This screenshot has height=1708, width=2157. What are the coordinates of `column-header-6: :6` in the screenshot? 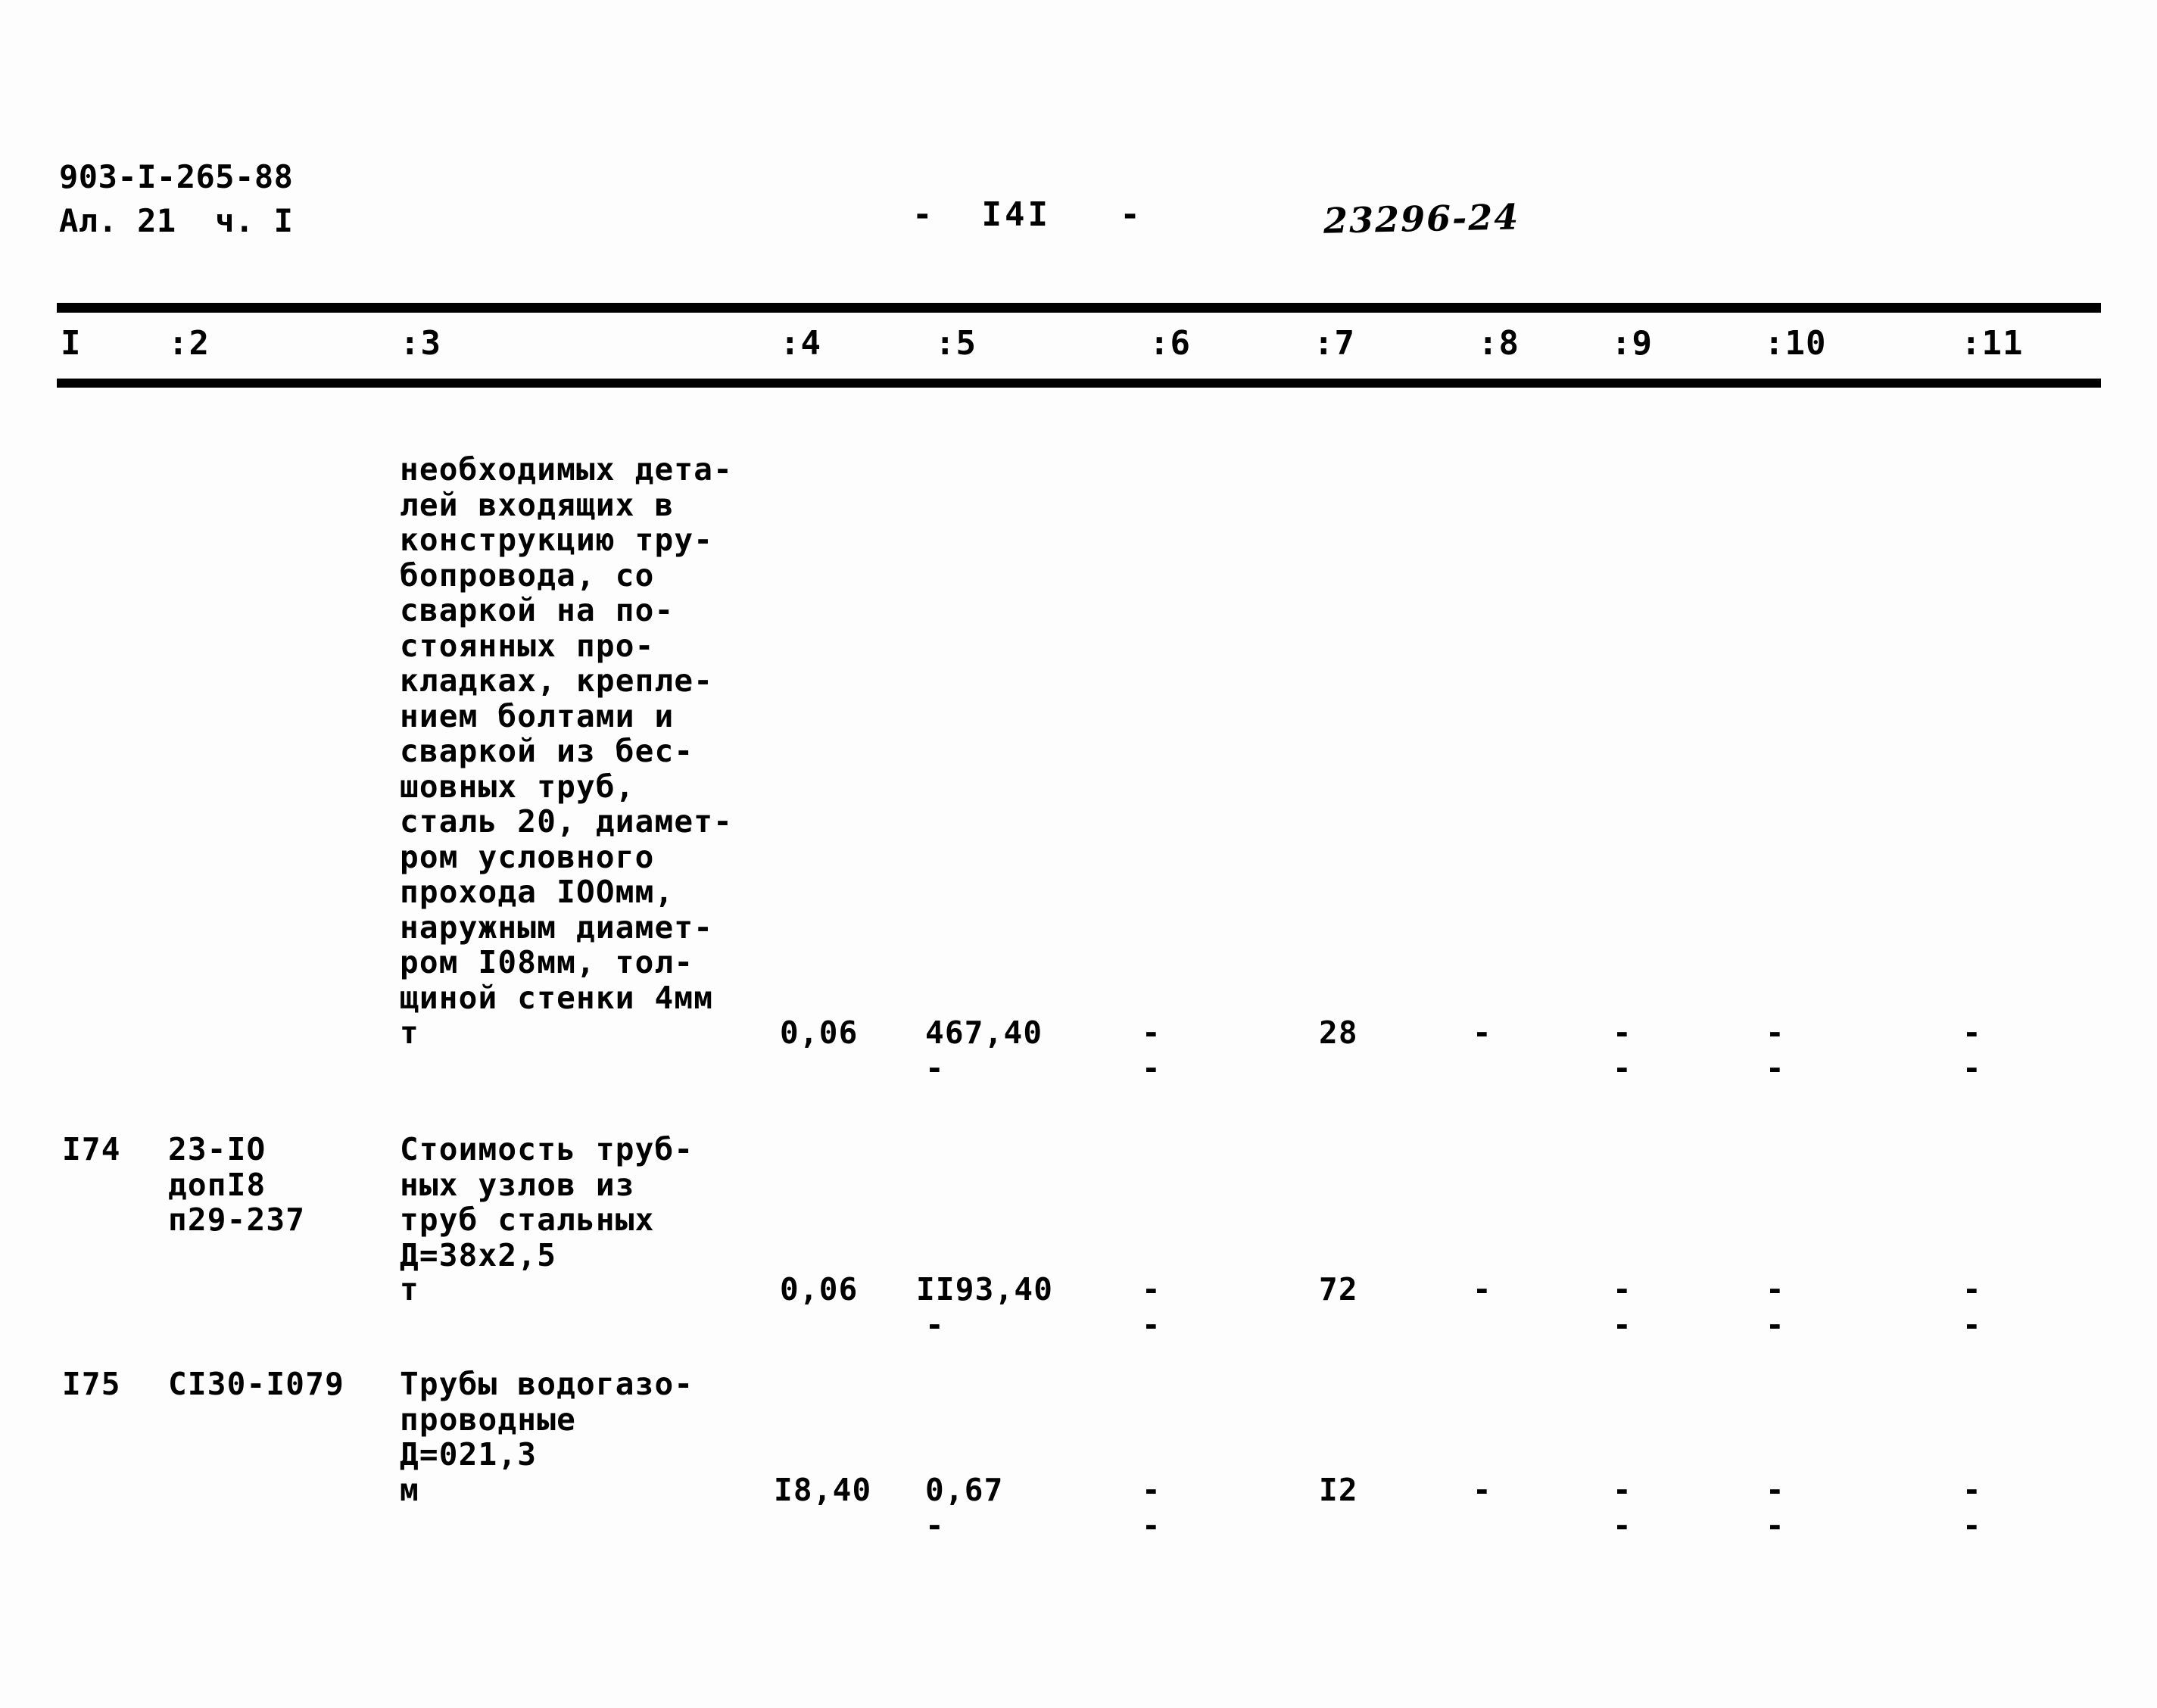 It's located at (1170, 343).